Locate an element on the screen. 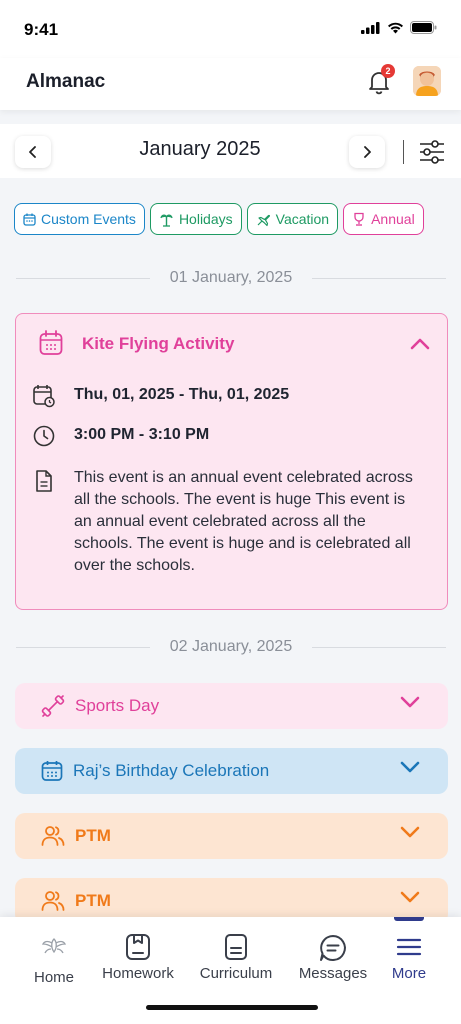 The width and height of the screenshot is (461, 1024). calendar-clock-icon is located at coordinates (44, 396).